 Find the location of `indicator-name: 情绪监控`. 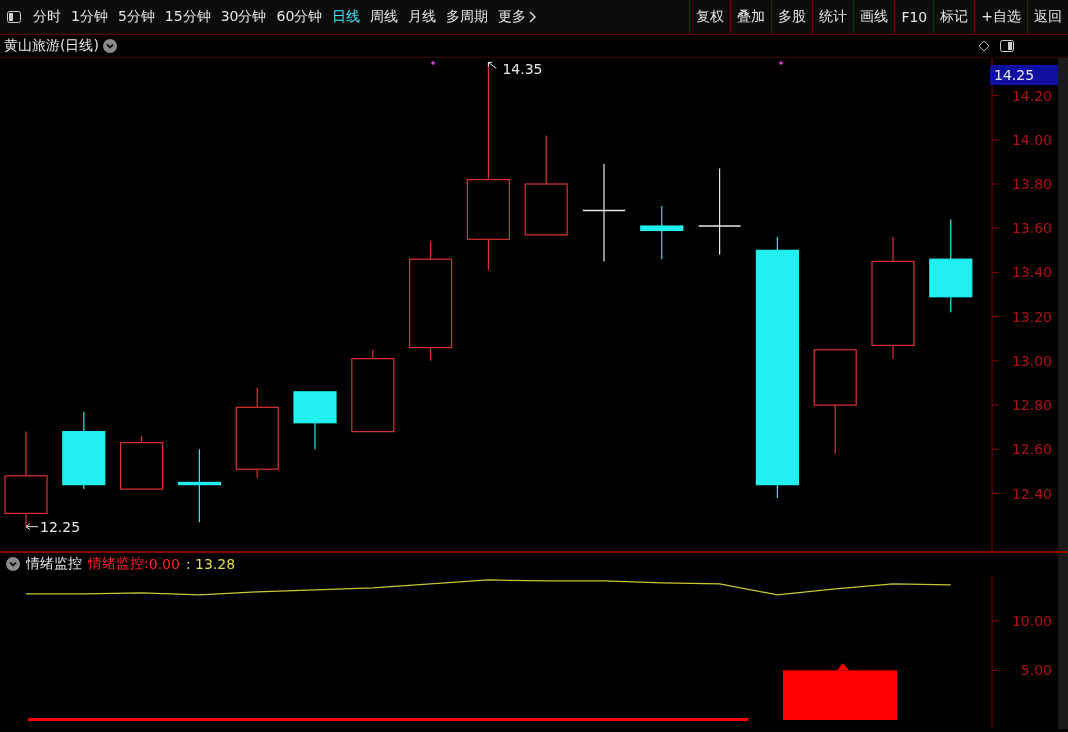

indicator-name: 情绪监控 is located at coordinates (54, 564).